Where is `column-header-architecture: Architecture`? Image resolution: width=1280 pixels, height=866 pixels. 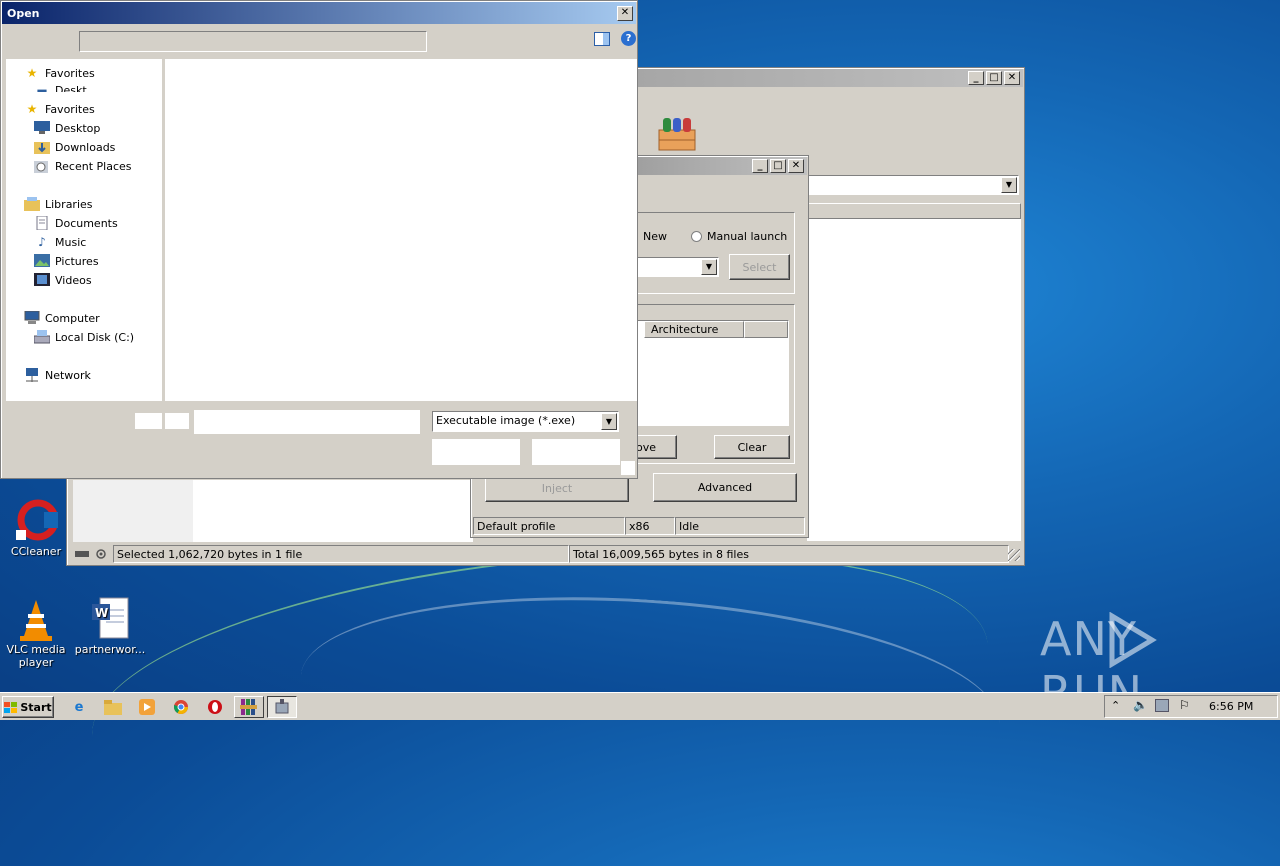 column-header-architecture: Architecture is located at coordinates (694, 329).